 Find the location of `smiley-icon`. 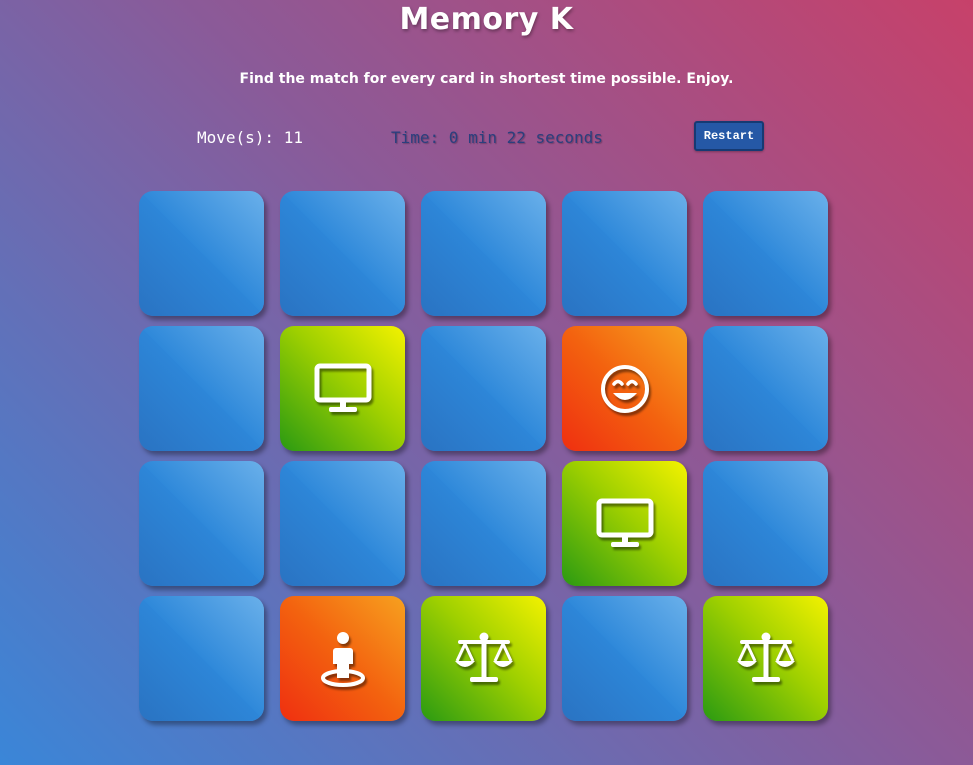

smiley-icon is located at coordinates (625, 389).